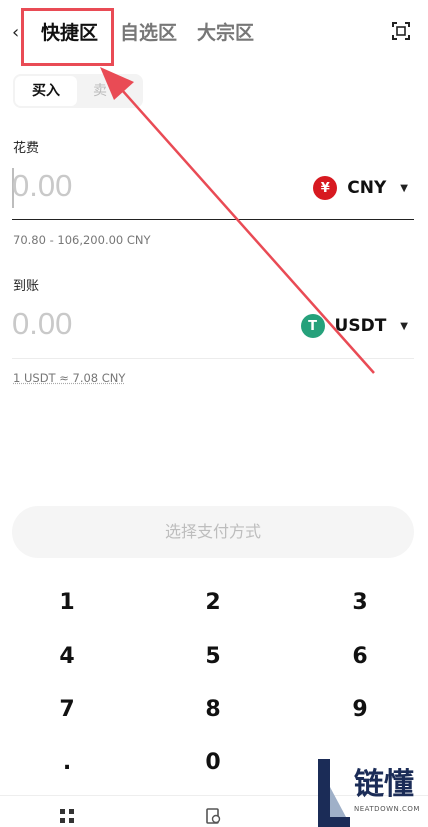 Image resolution: width=428 pixels, height=827 pixels. I want to click on choose-payment-button: 选择支付方式, so click(213, 532).